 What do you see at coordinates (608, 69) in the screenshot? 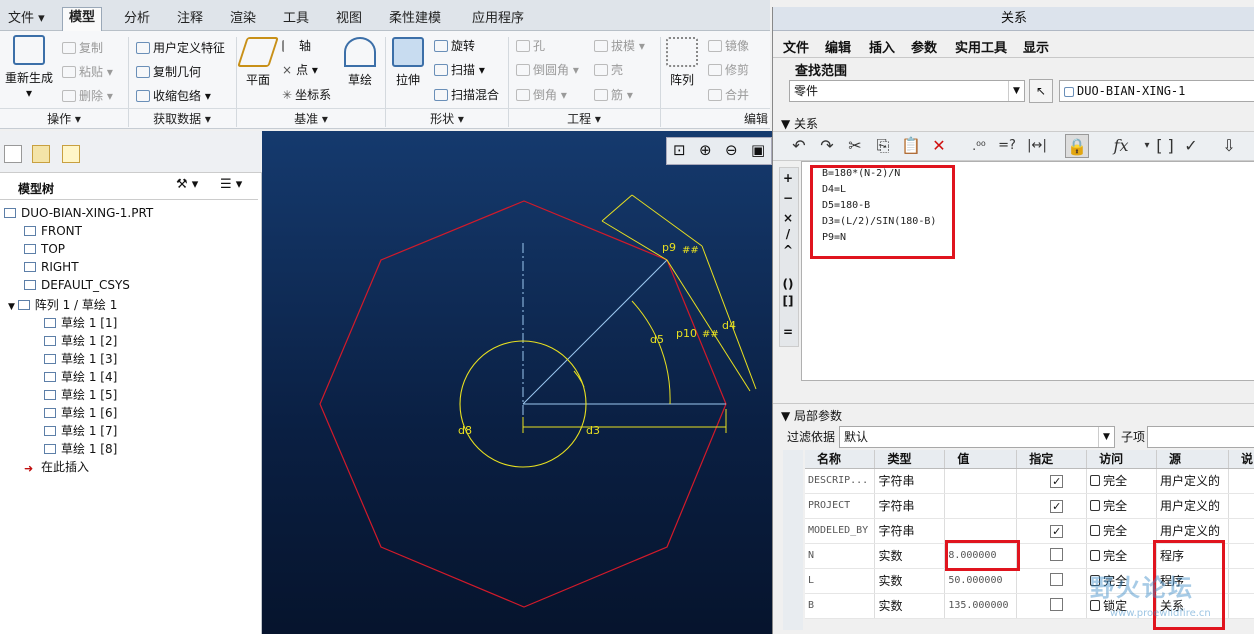
I see `shell-button: 壳` at bounding box center [608, 69].